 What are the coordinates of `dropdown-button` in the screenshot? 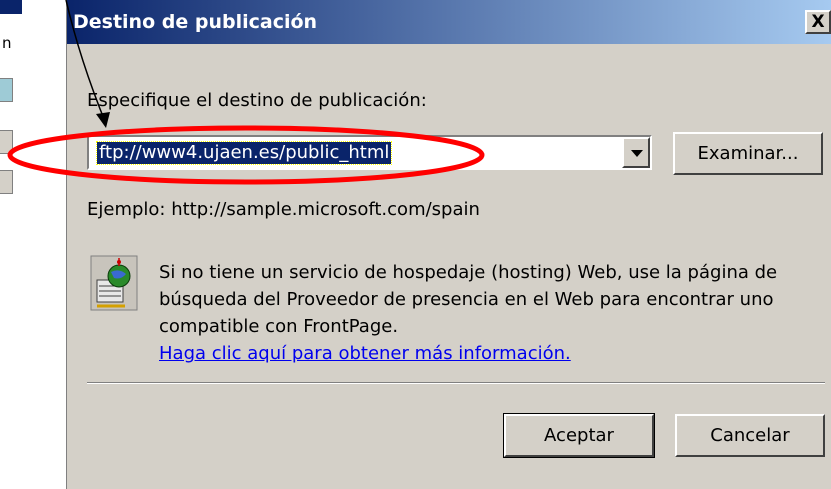 It's located at (636, 152).